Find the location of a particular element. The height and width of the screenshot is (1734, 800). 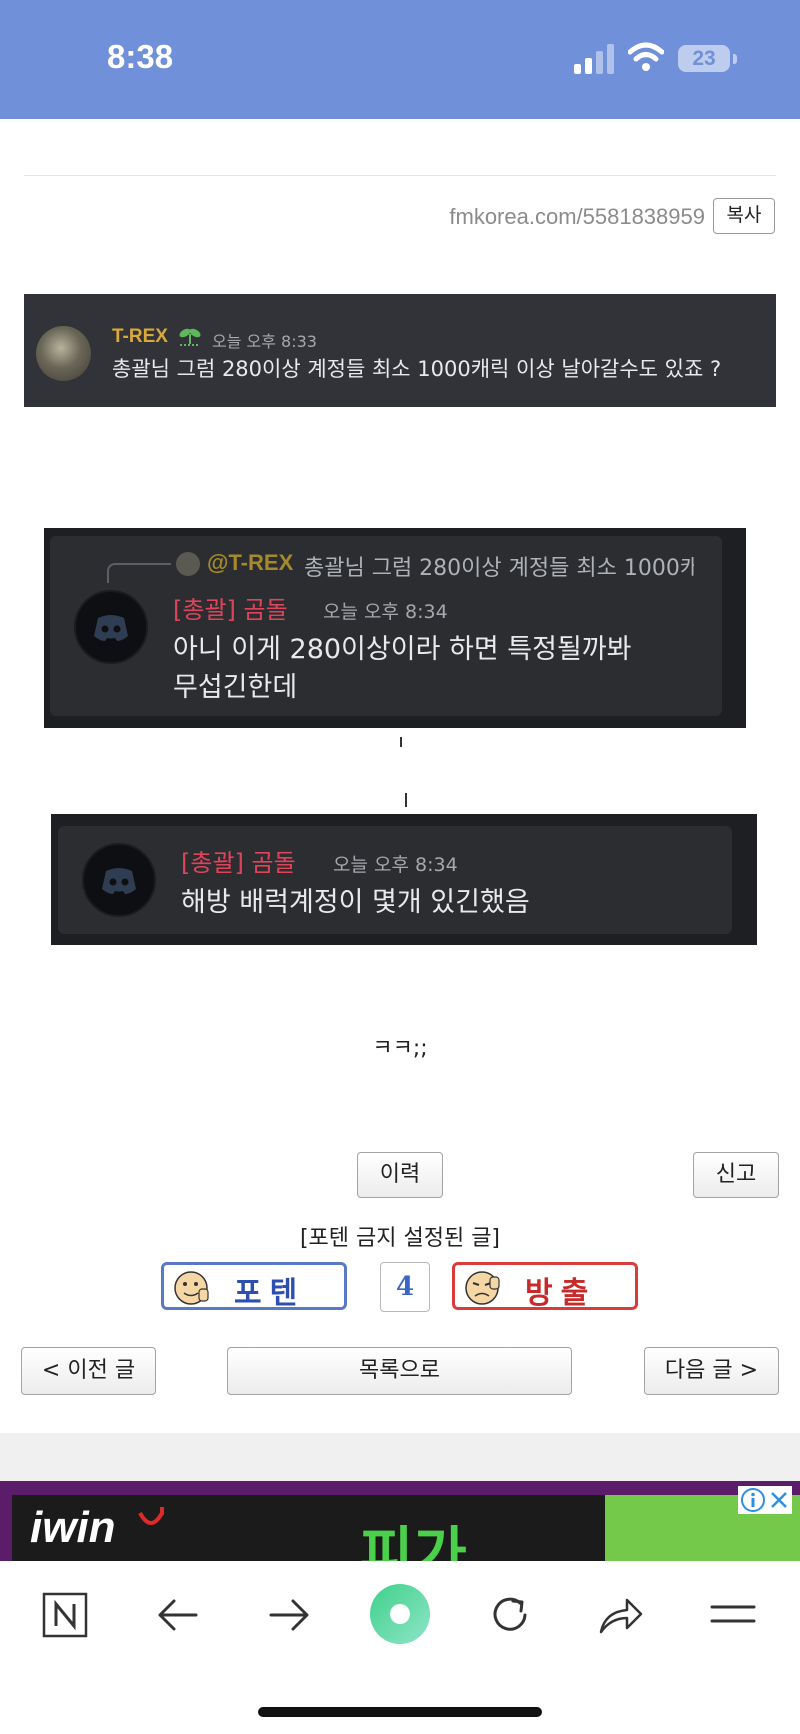

copy-button: 복사 is located at coordinates (744, 216).